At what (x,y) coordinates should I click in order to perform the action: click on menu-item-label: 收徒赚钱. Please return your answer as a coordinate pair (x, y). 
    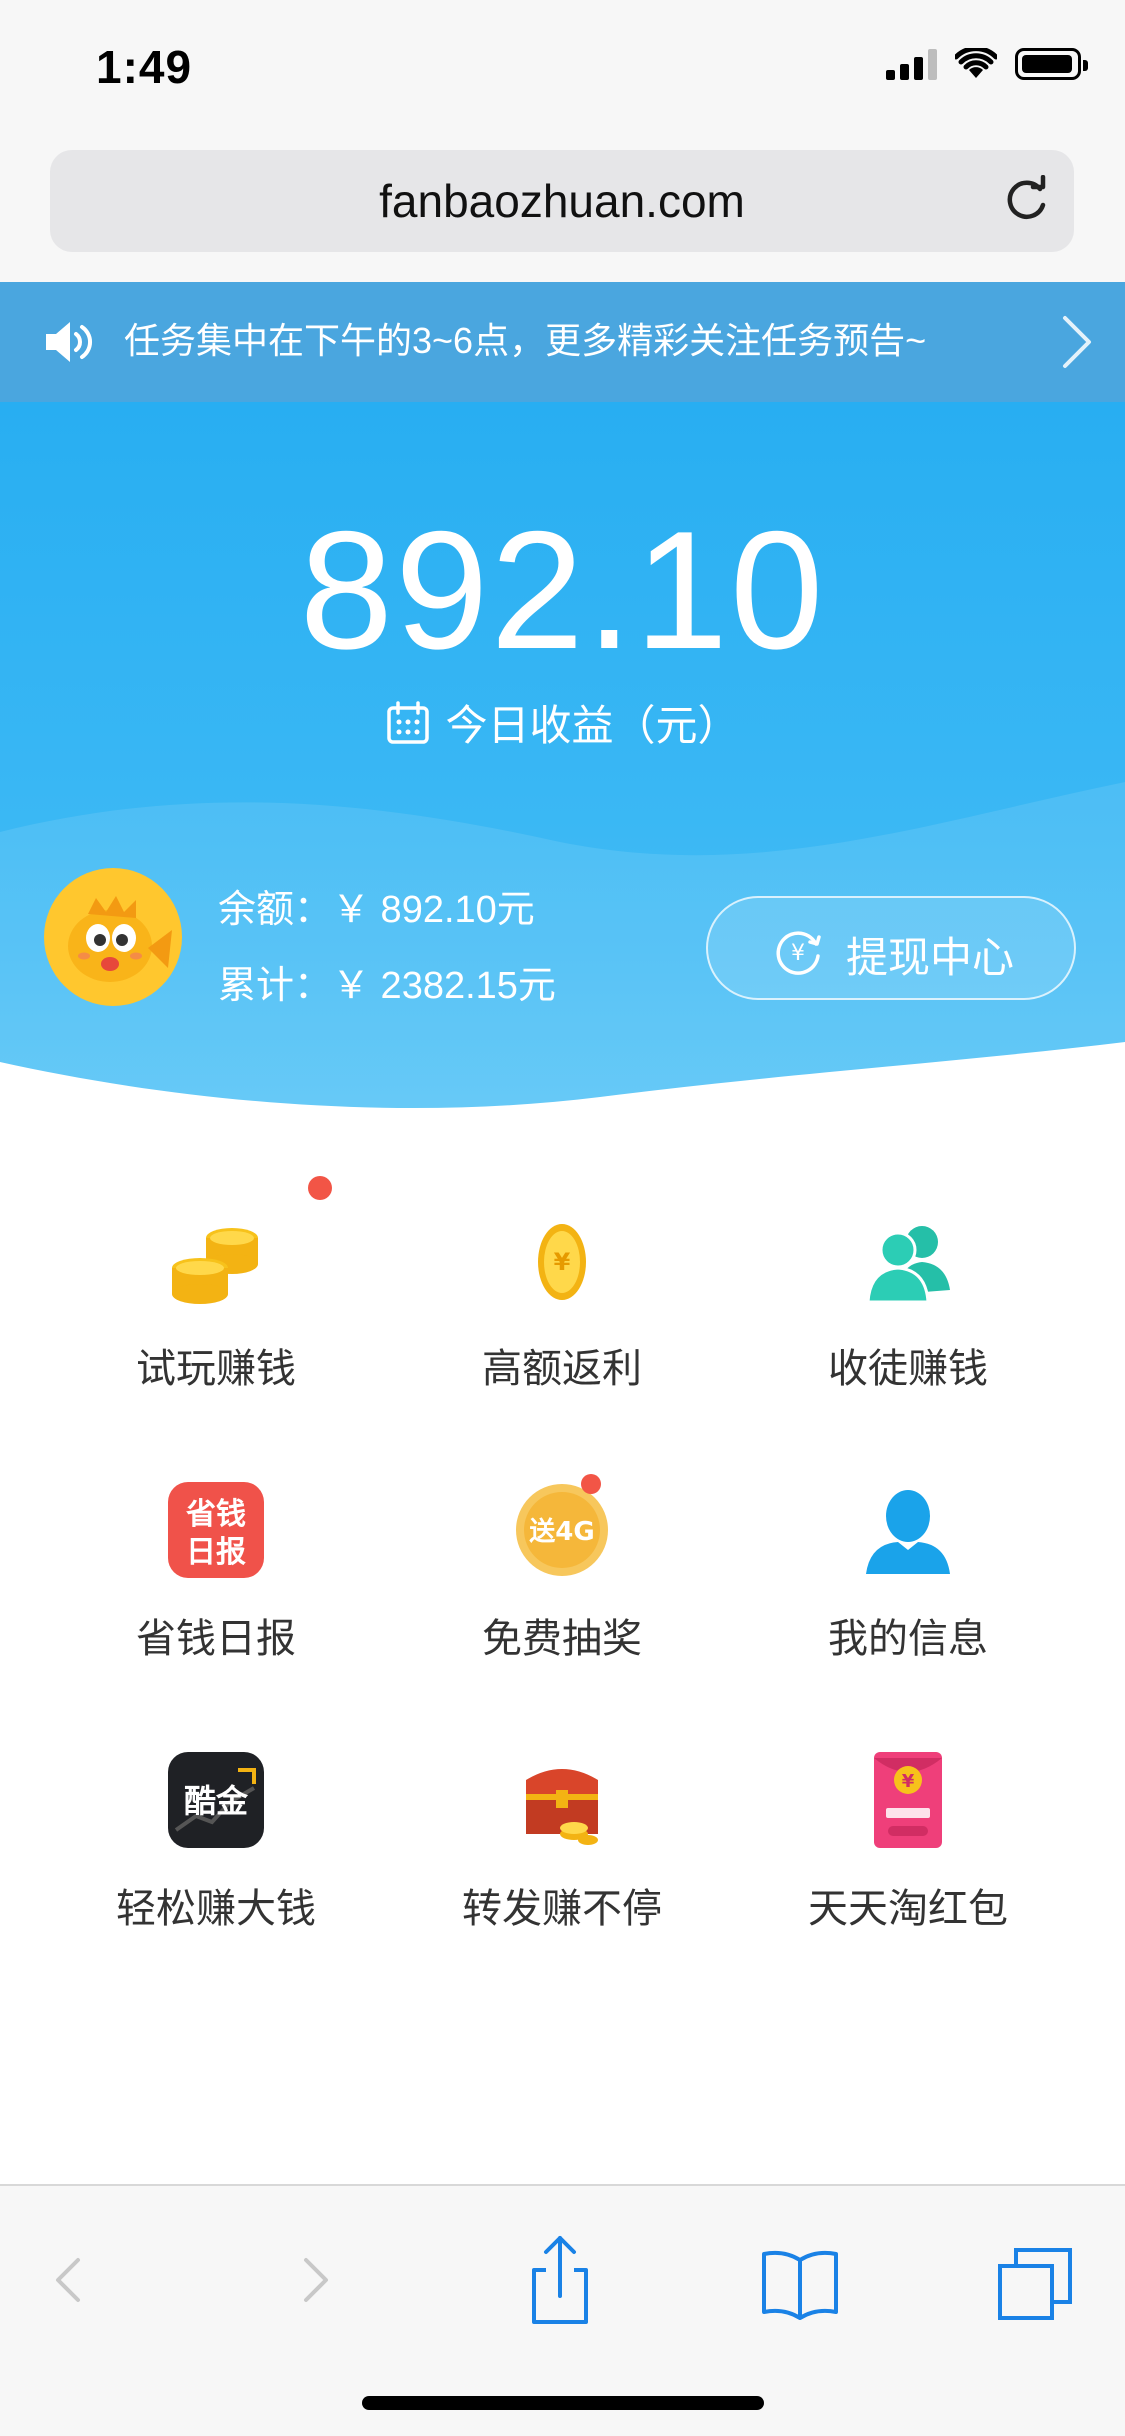
    Looking at the image, I should click on (908, 1369).